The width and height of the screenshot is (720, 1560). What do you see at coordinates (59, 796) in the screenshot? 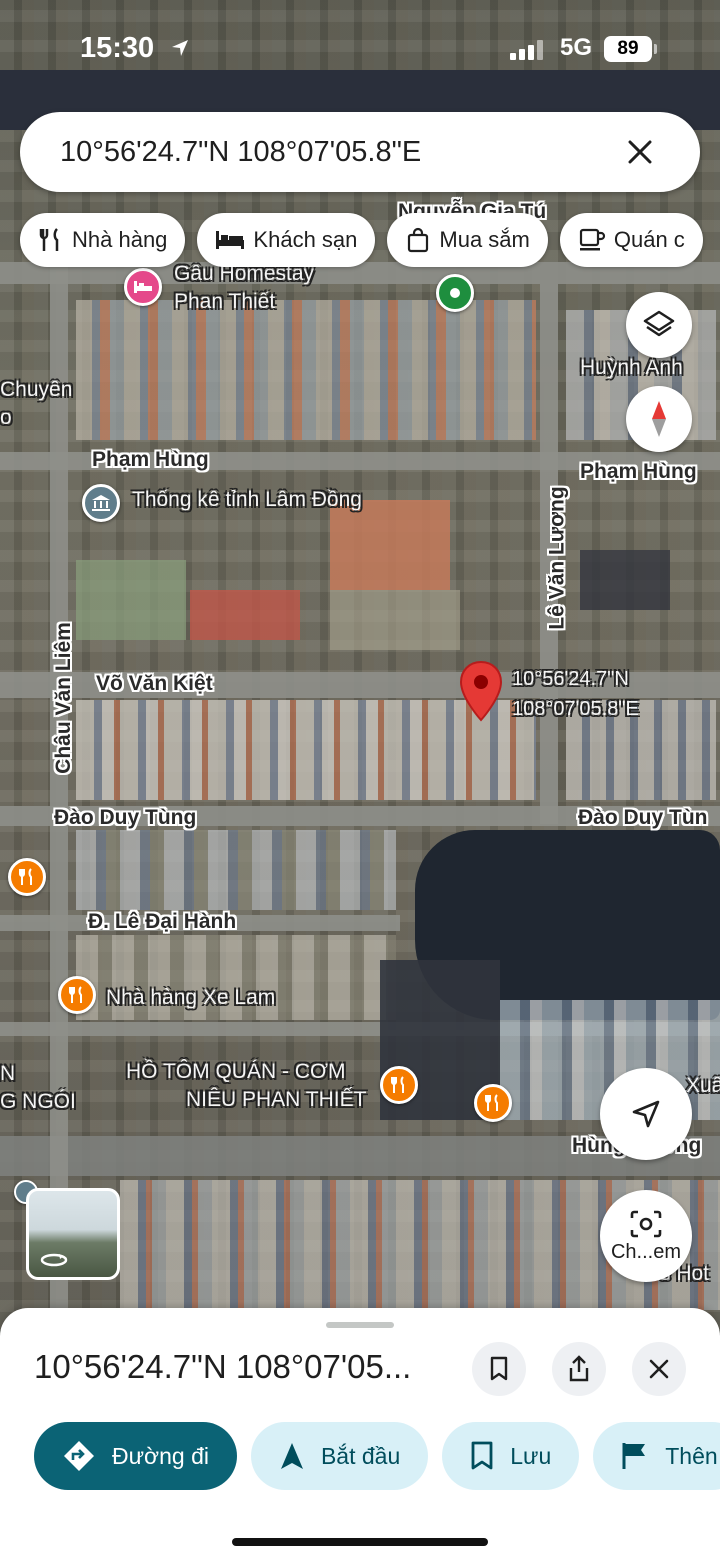
I see `road-chau-van-liem` at bounding box center [59, 796].